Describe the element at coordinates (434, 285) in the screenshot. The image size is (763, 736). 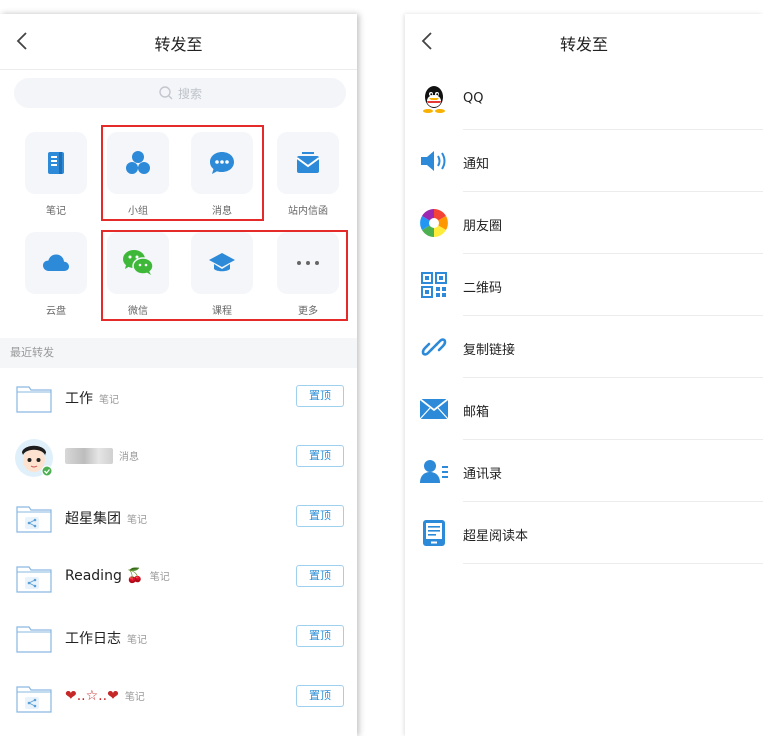
I see `qrcode-icon` at that location.